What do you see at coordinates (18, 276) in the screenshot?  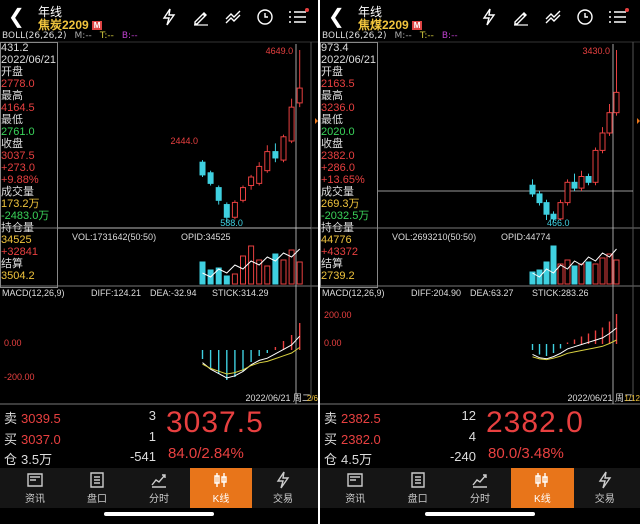 I see `info-line: 3504.2` at bounding box center [18, 276].